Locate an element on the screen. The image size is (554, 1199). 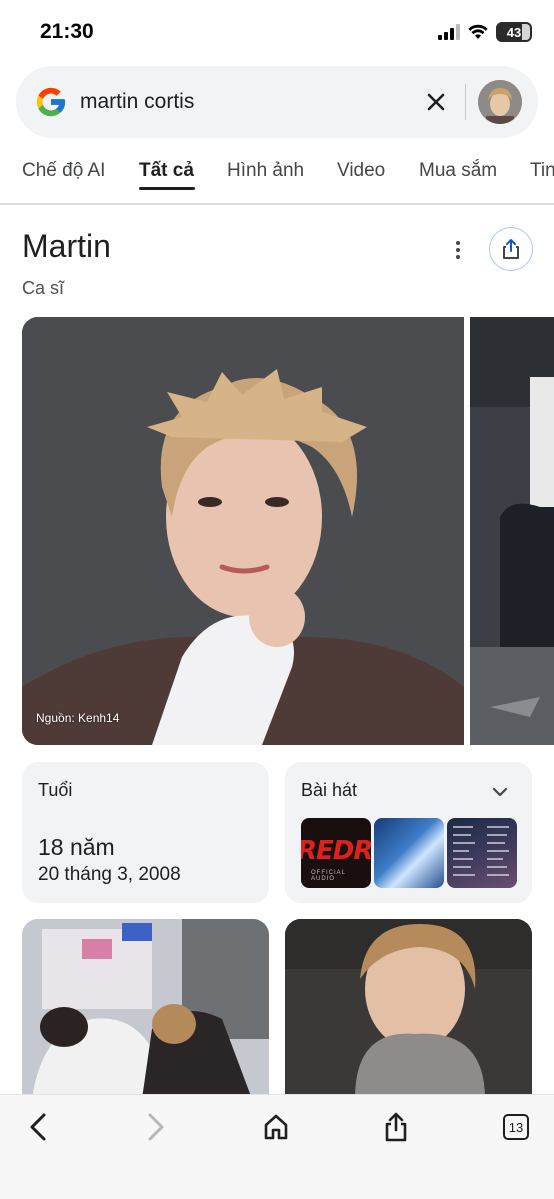
age-label: Tuổi is located at coordinates (55, 790).